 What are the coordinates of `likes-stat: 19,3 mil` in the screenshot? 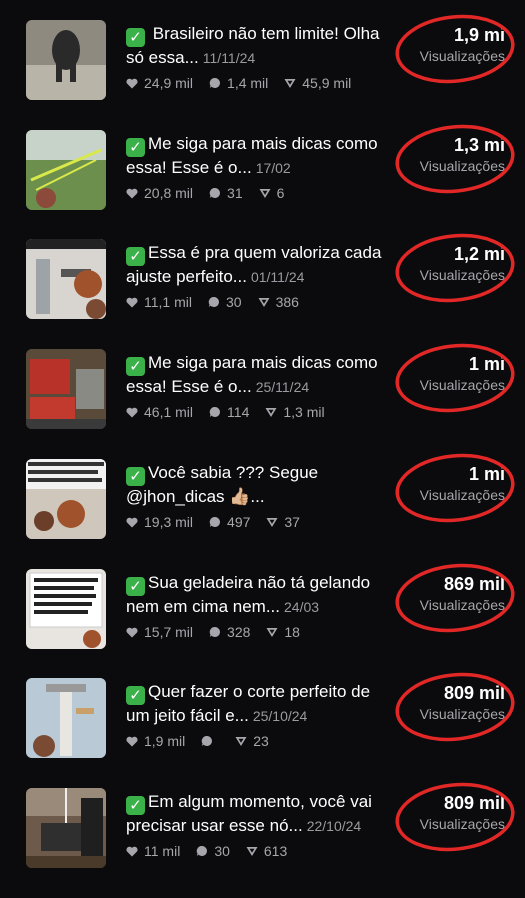 It's located at (159, 522).